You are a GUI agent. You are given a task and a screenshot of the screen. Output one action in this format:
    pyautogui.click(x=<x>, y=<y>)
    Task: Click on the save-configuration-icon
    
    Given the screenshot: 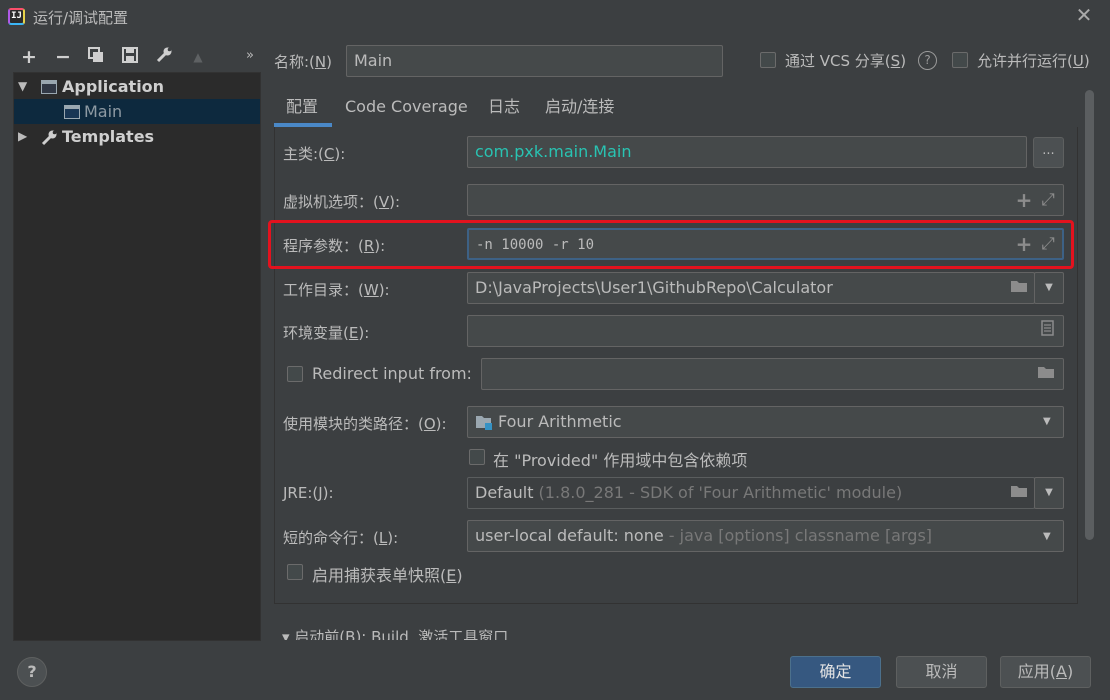 What is the action you would take?
    pyautogui.click(x=130, y=57)
    